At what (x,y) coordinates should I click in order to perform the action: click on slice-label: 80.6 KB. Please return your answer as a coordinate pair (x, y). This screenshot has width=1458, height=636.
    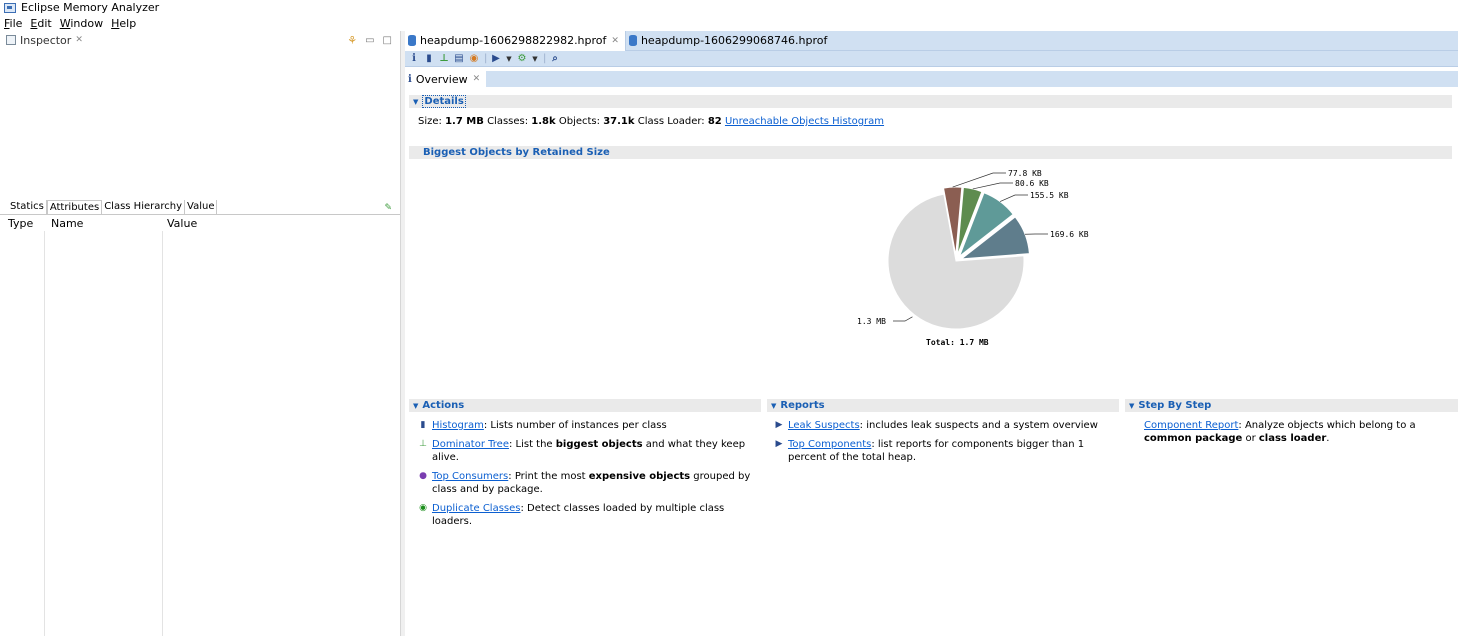
    Looking at the image, I should click on (1032, 183).